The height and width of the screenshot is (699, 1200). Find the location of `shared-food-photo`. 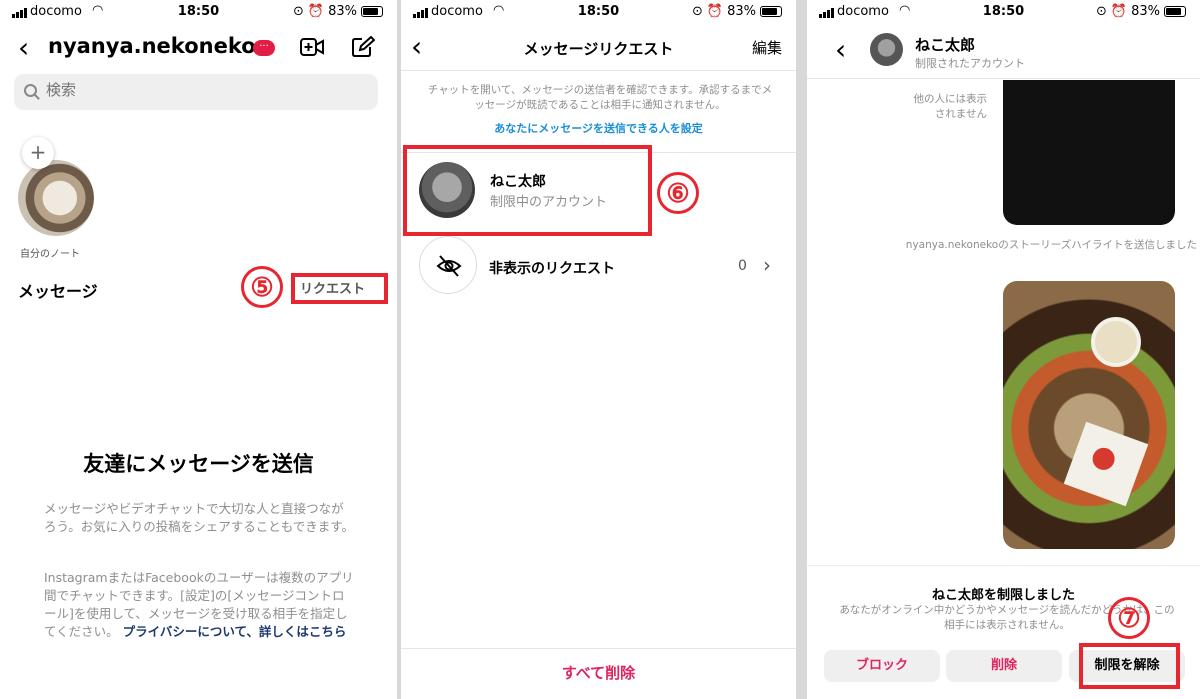

shared-food-photo is located at coordinates (1089, 415).